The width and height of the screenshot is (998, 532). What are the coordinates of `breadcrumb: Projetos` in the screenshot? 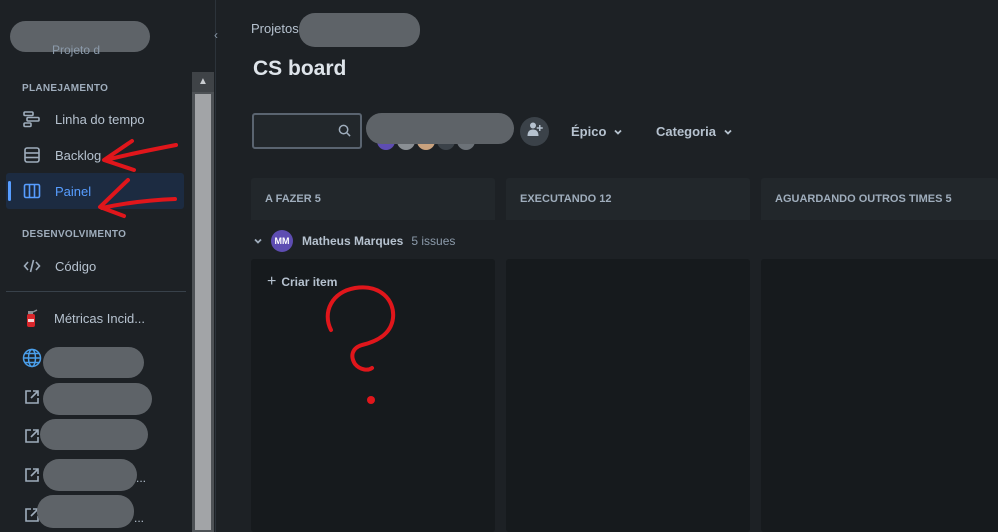 It's located at (275, 28).